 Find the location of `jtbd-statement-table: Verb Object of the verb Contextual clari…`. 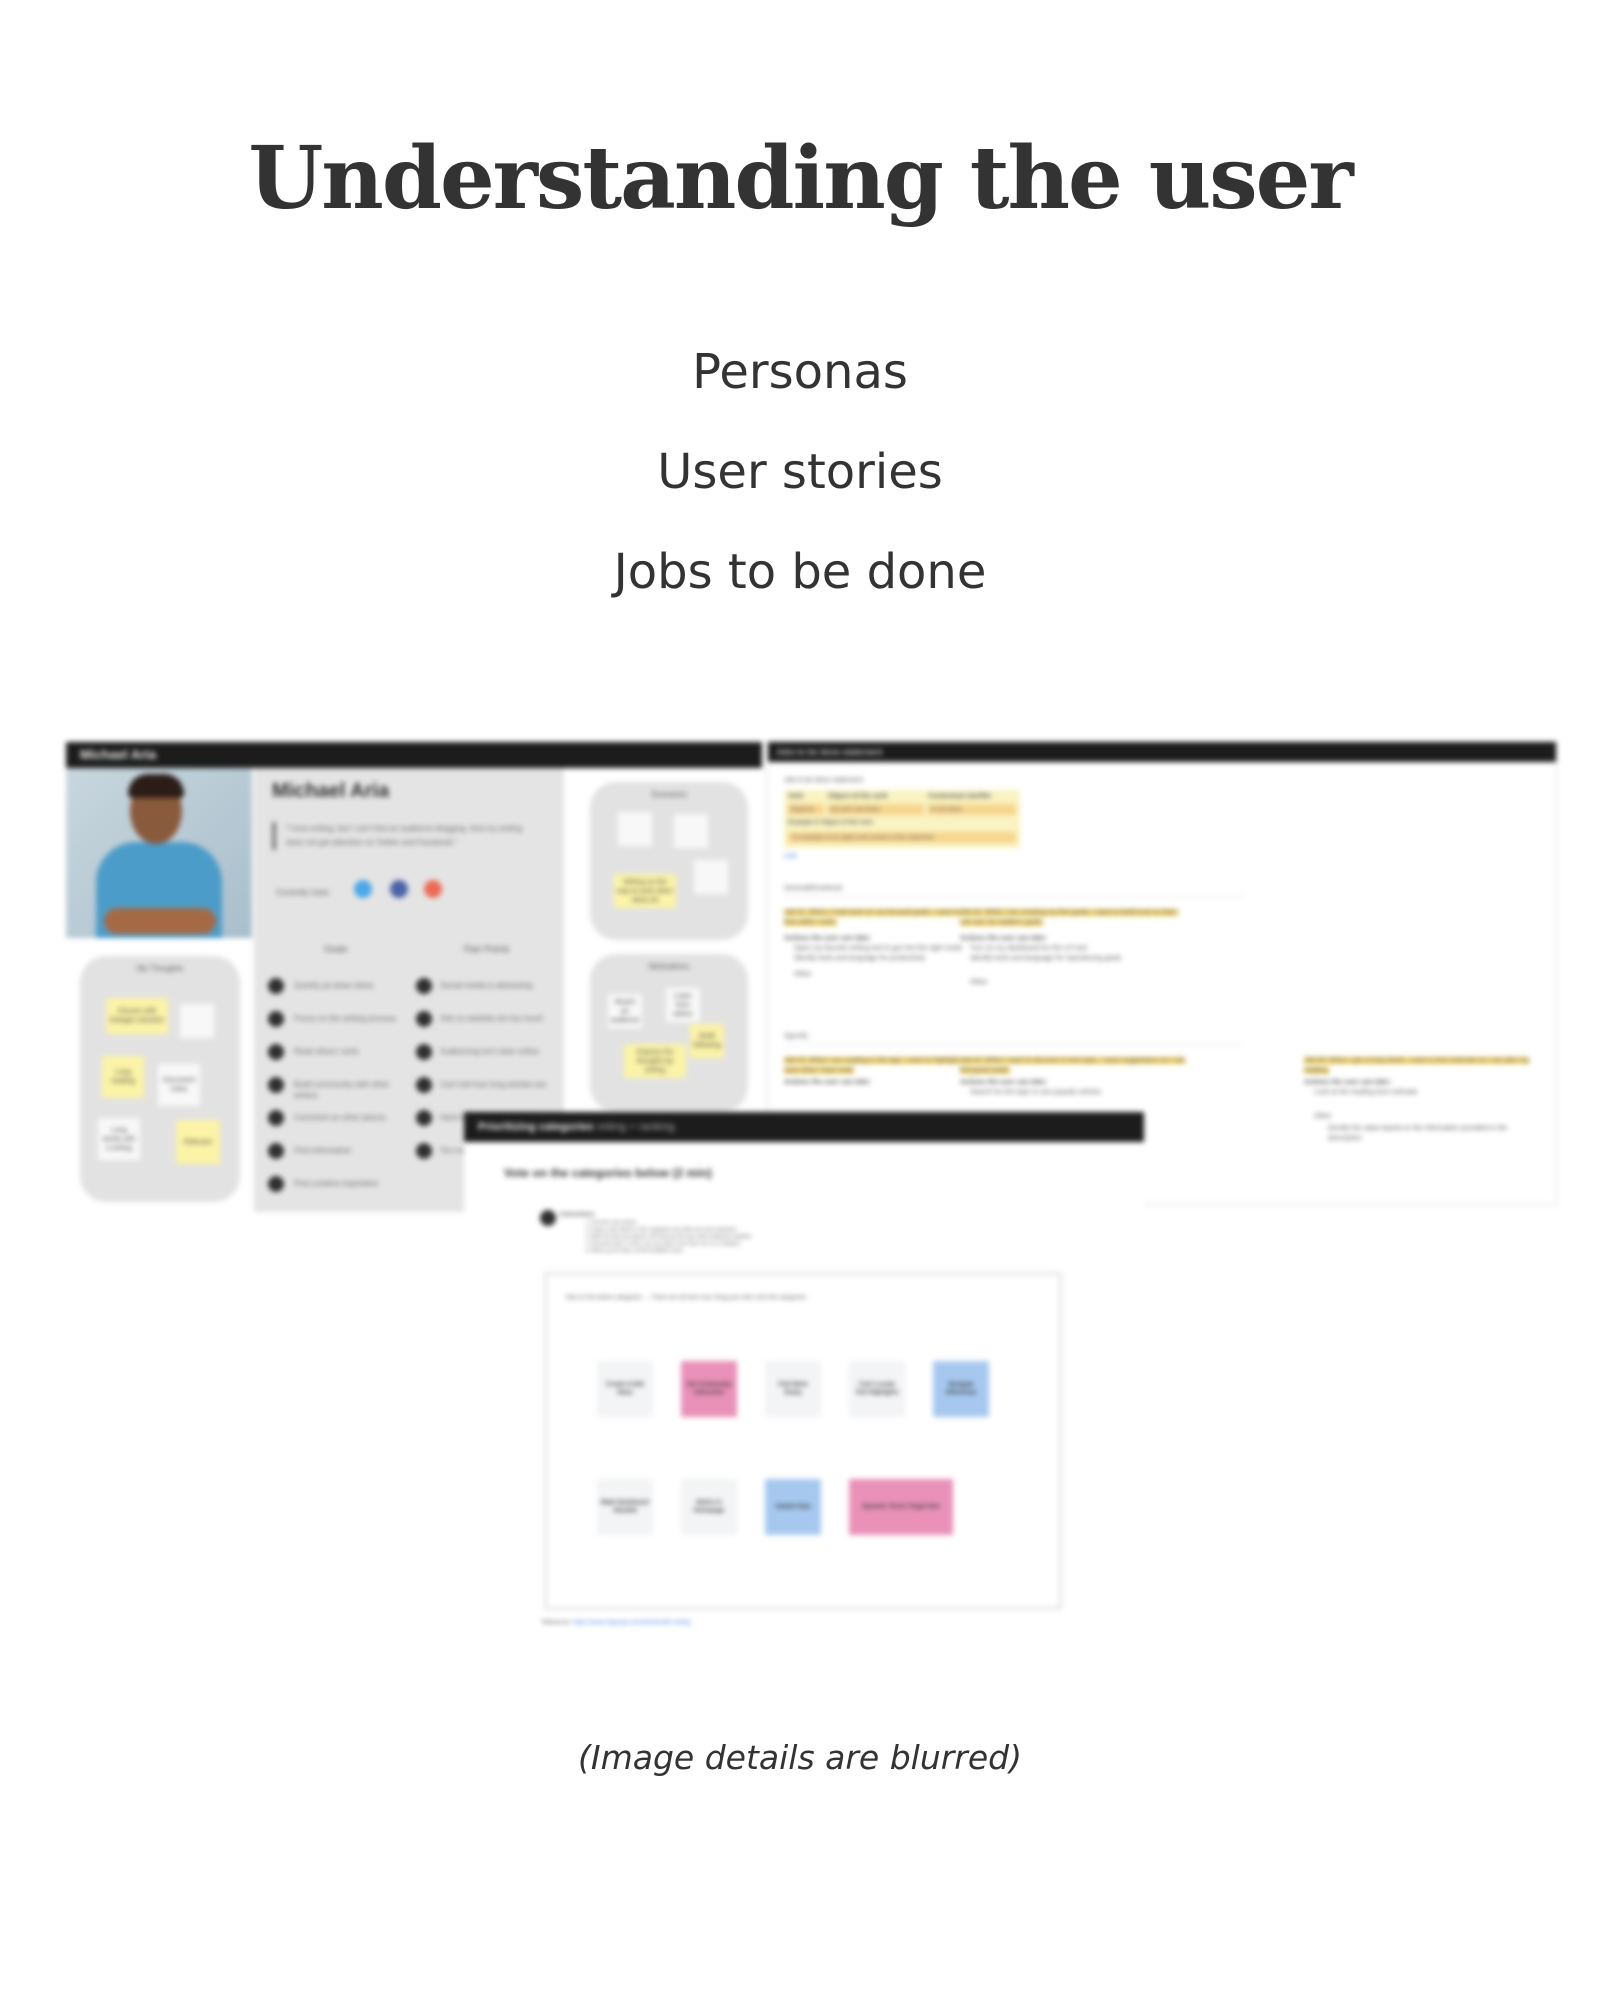

jtbd-statement-table: Verb Object of the verb Contextual clari… is located at coordinates (902, 819).